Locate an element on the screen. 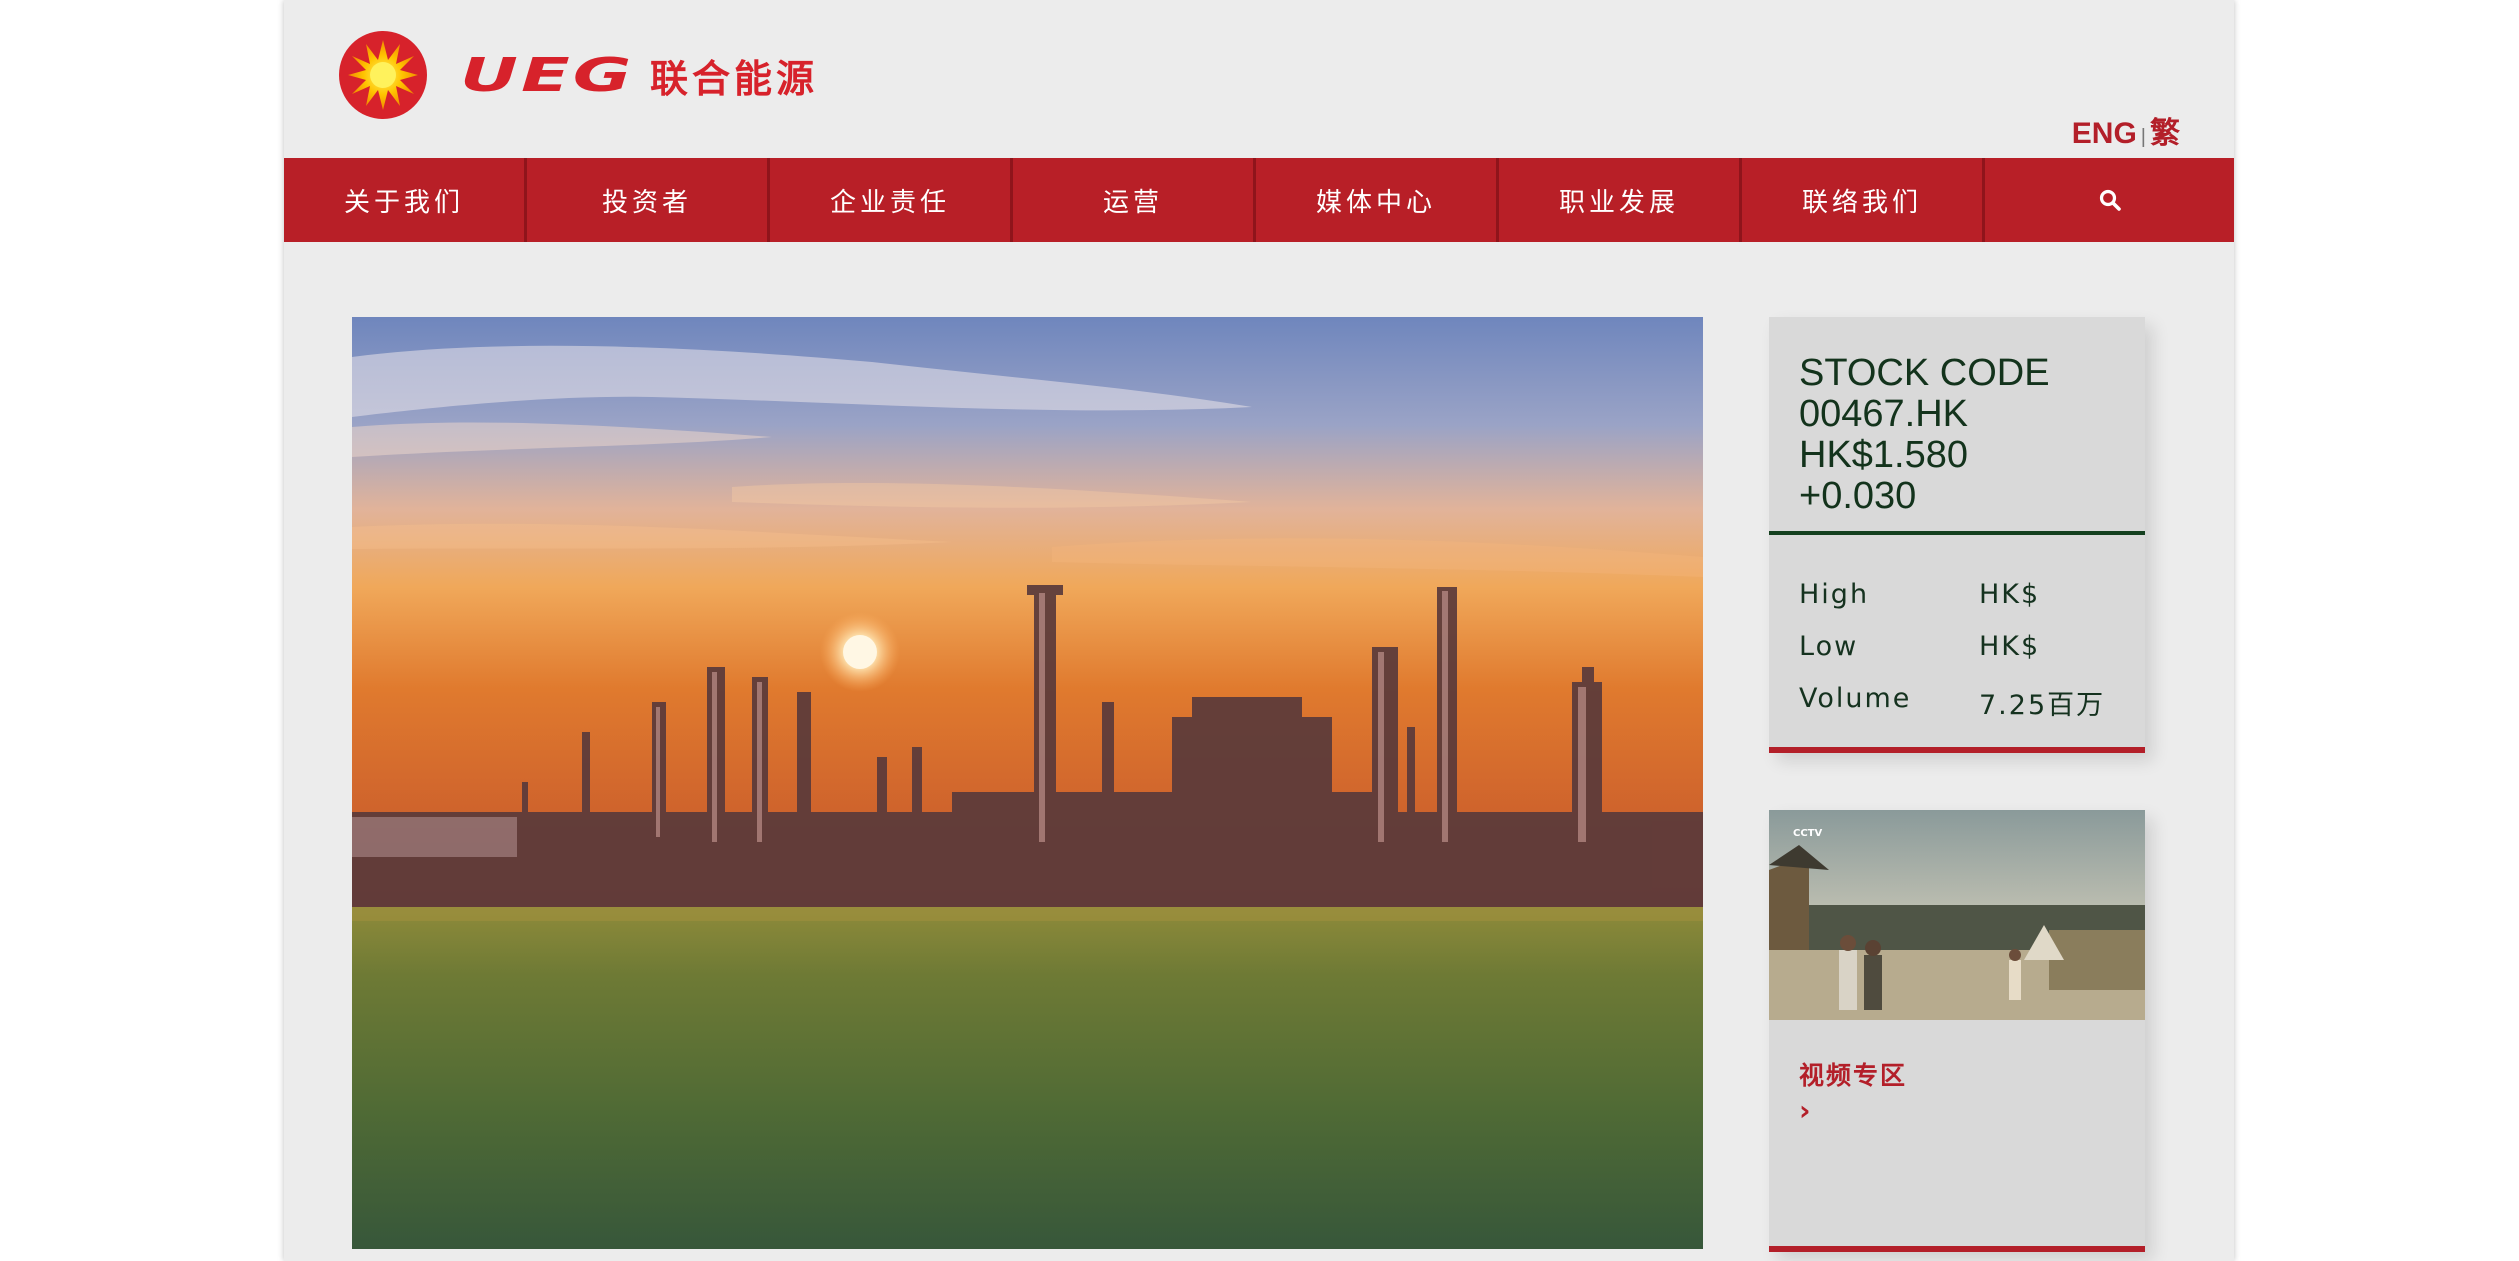  nav-item-operations: 运营 is located at coordinates (1134, 200).